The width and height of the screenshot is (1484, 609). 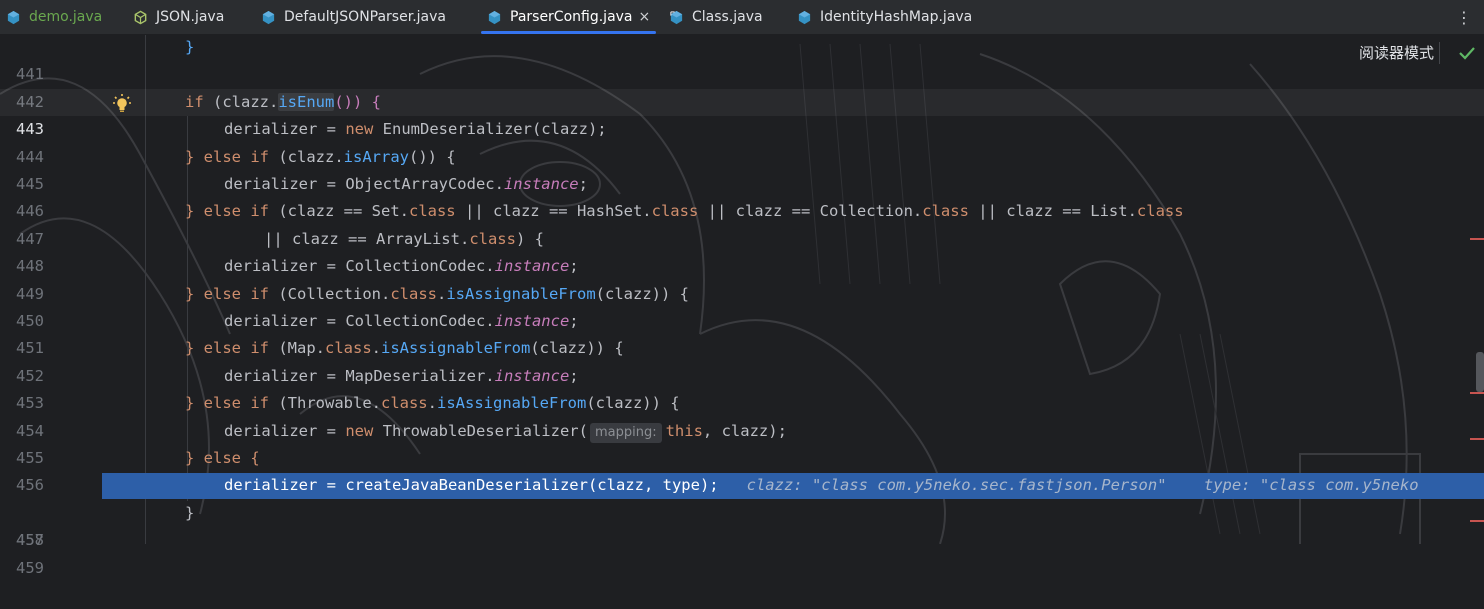 I want to click on divider, so click(x=1439, y=53).